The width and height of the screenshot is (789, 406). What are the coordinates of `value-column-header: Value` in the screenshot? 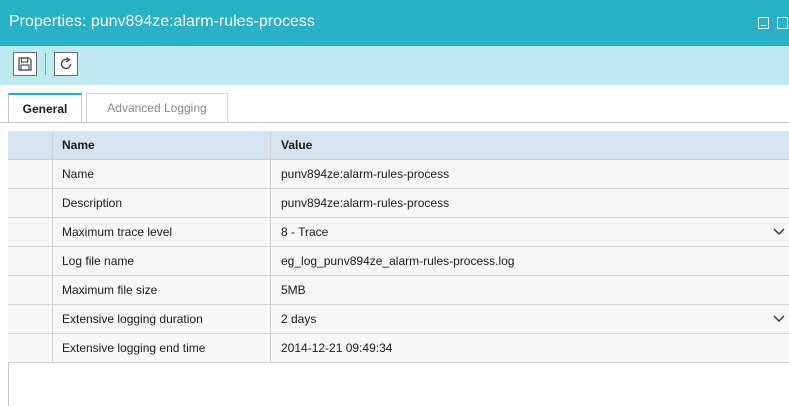 It's located at (530, 145).